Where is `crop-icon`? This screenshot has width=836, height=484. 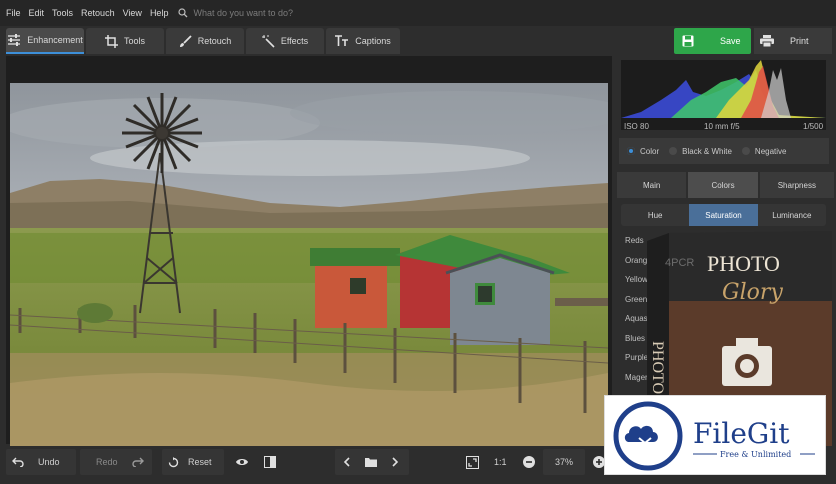 crop-icon is located at coordinates (111, 41).